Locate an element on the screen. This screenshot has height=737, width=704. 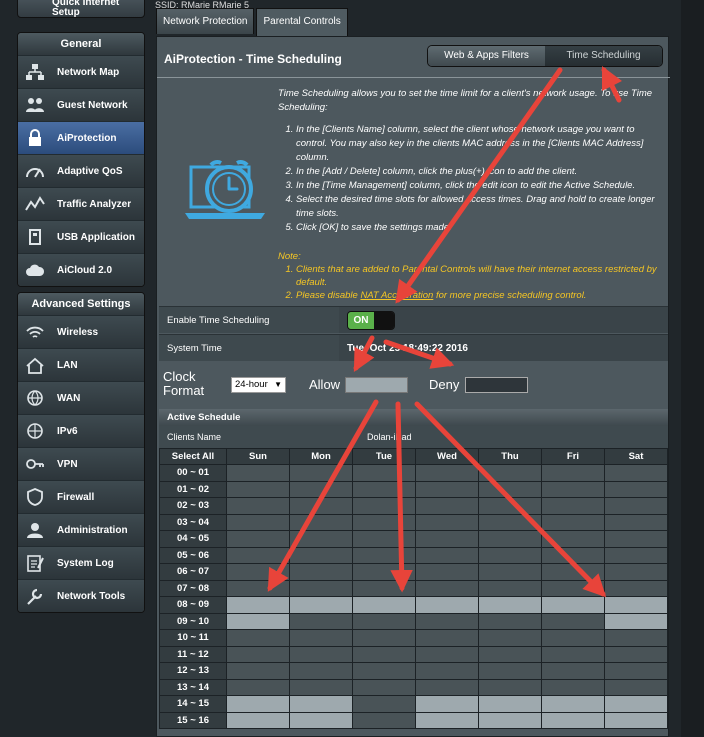
enable-time-scheduling-toggle: ON is located at coordinates (371, 320).